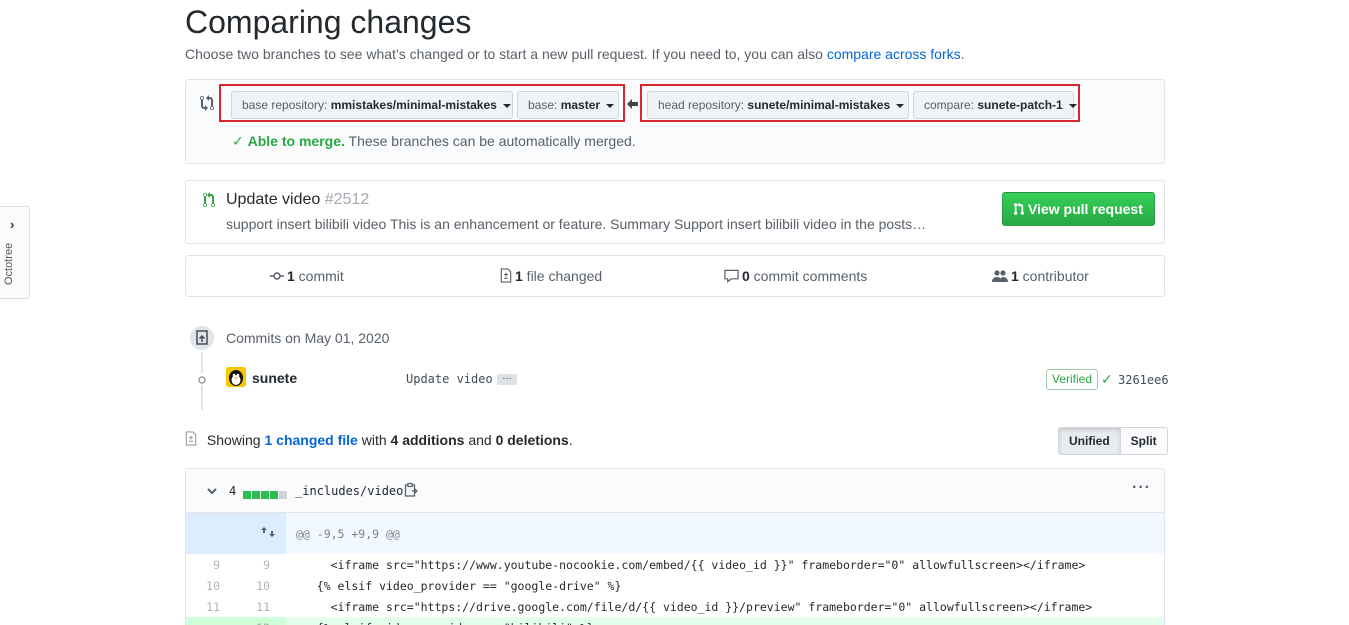 This screenshot has width=1349, height=625. What do you see at coordinates (1143, 380) in the screenshot?
I see `commit-sha: 3261ee6` at bounding box center [1143, 380].